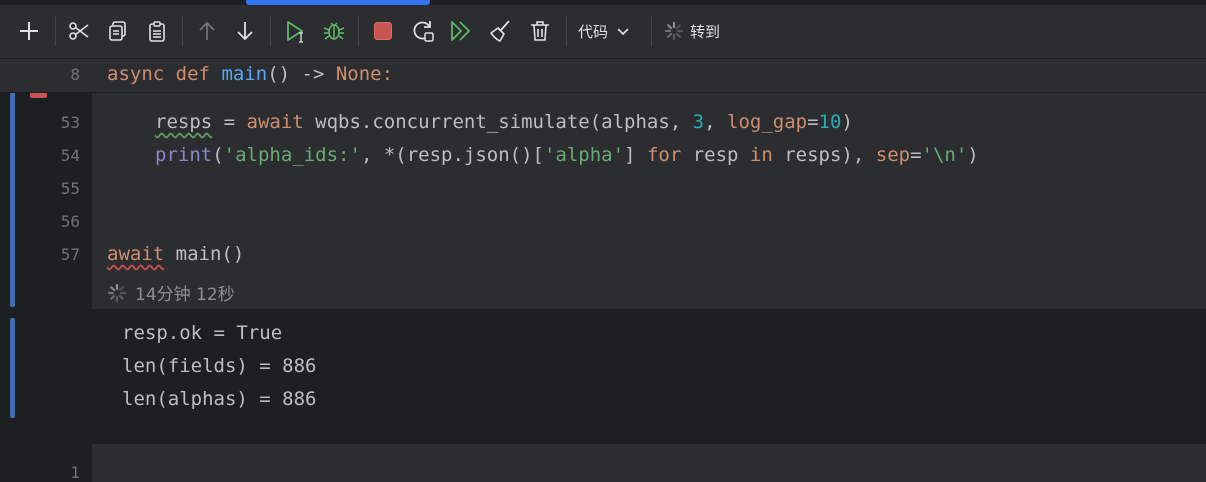 This screenshot has height=482, width=1206. What do you see at coordinates (219, 366) in the screenshot?
I see `output-line: len(fields) = 886` at bounding box center [219, 366].